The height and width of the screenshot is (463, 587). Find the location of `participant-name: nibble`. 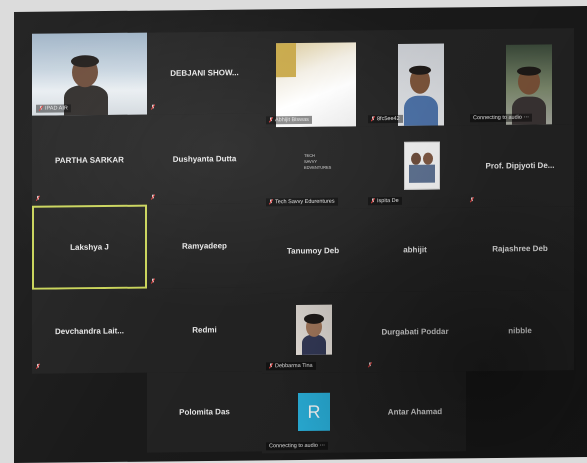

participant-name: nibble is located at coordinates (520, 331).